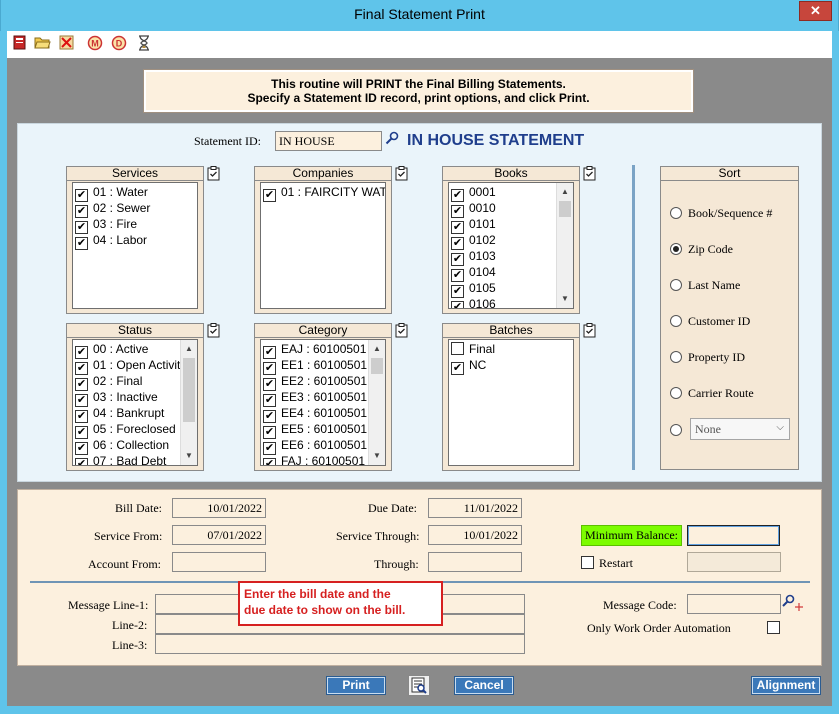  Describe the element at coordinates (710, 321) in the screenshot. I see `sort-option-customer-id: Customer ID` at that location.